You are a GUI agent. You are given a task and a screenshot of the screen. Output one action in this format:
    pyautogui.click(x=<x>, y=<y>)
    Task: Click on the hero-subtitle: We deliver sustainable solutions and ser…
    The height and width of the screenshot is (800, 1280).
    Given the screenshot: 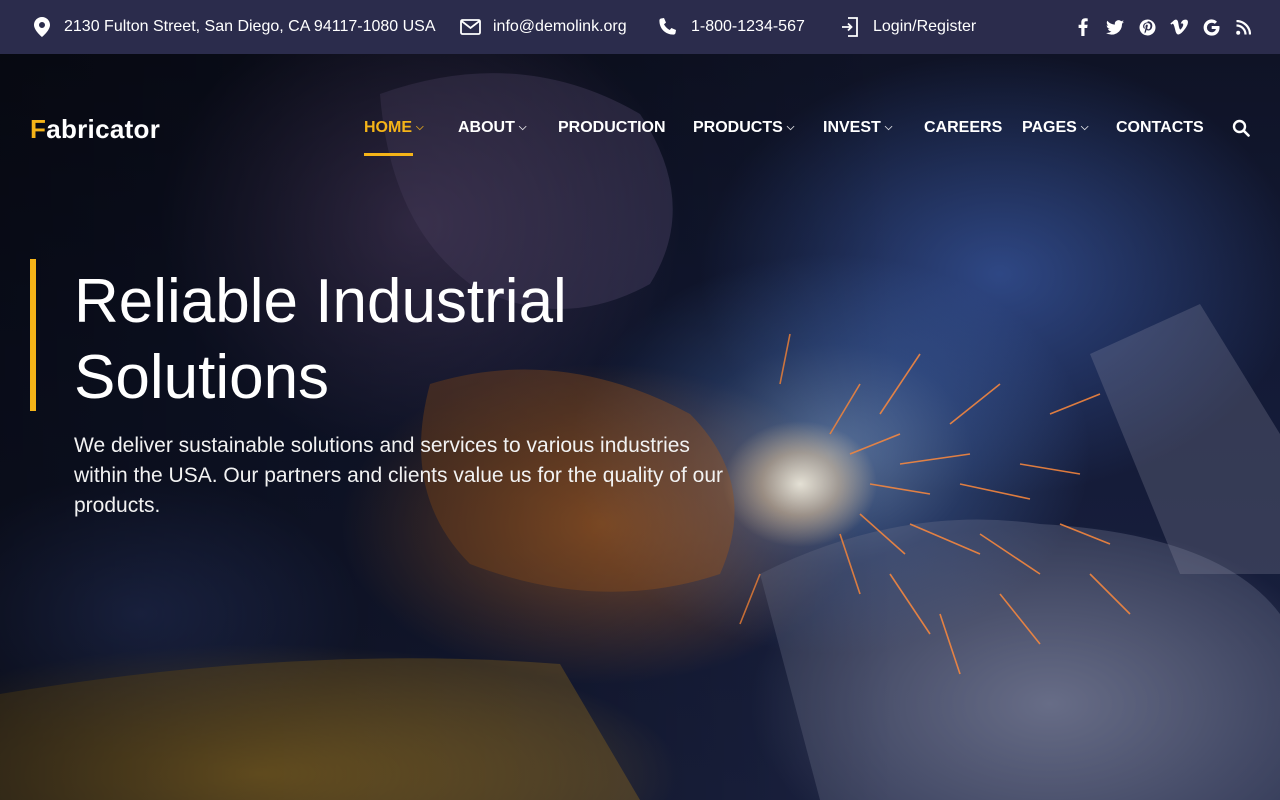 What is the action you would take?
    pyautogui.click(x=399, y=475)
    